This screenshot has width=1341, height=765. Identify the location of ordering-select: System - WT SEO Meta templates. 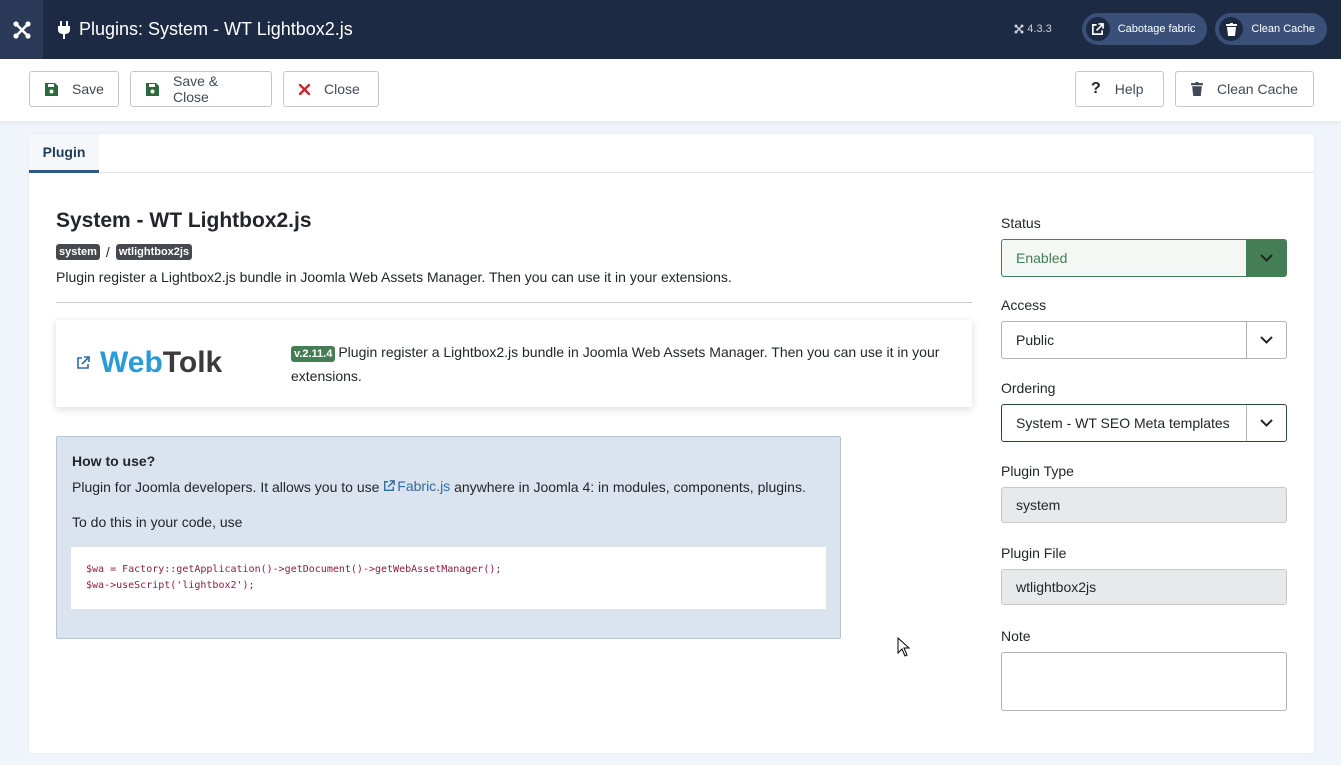
(1144, 423).